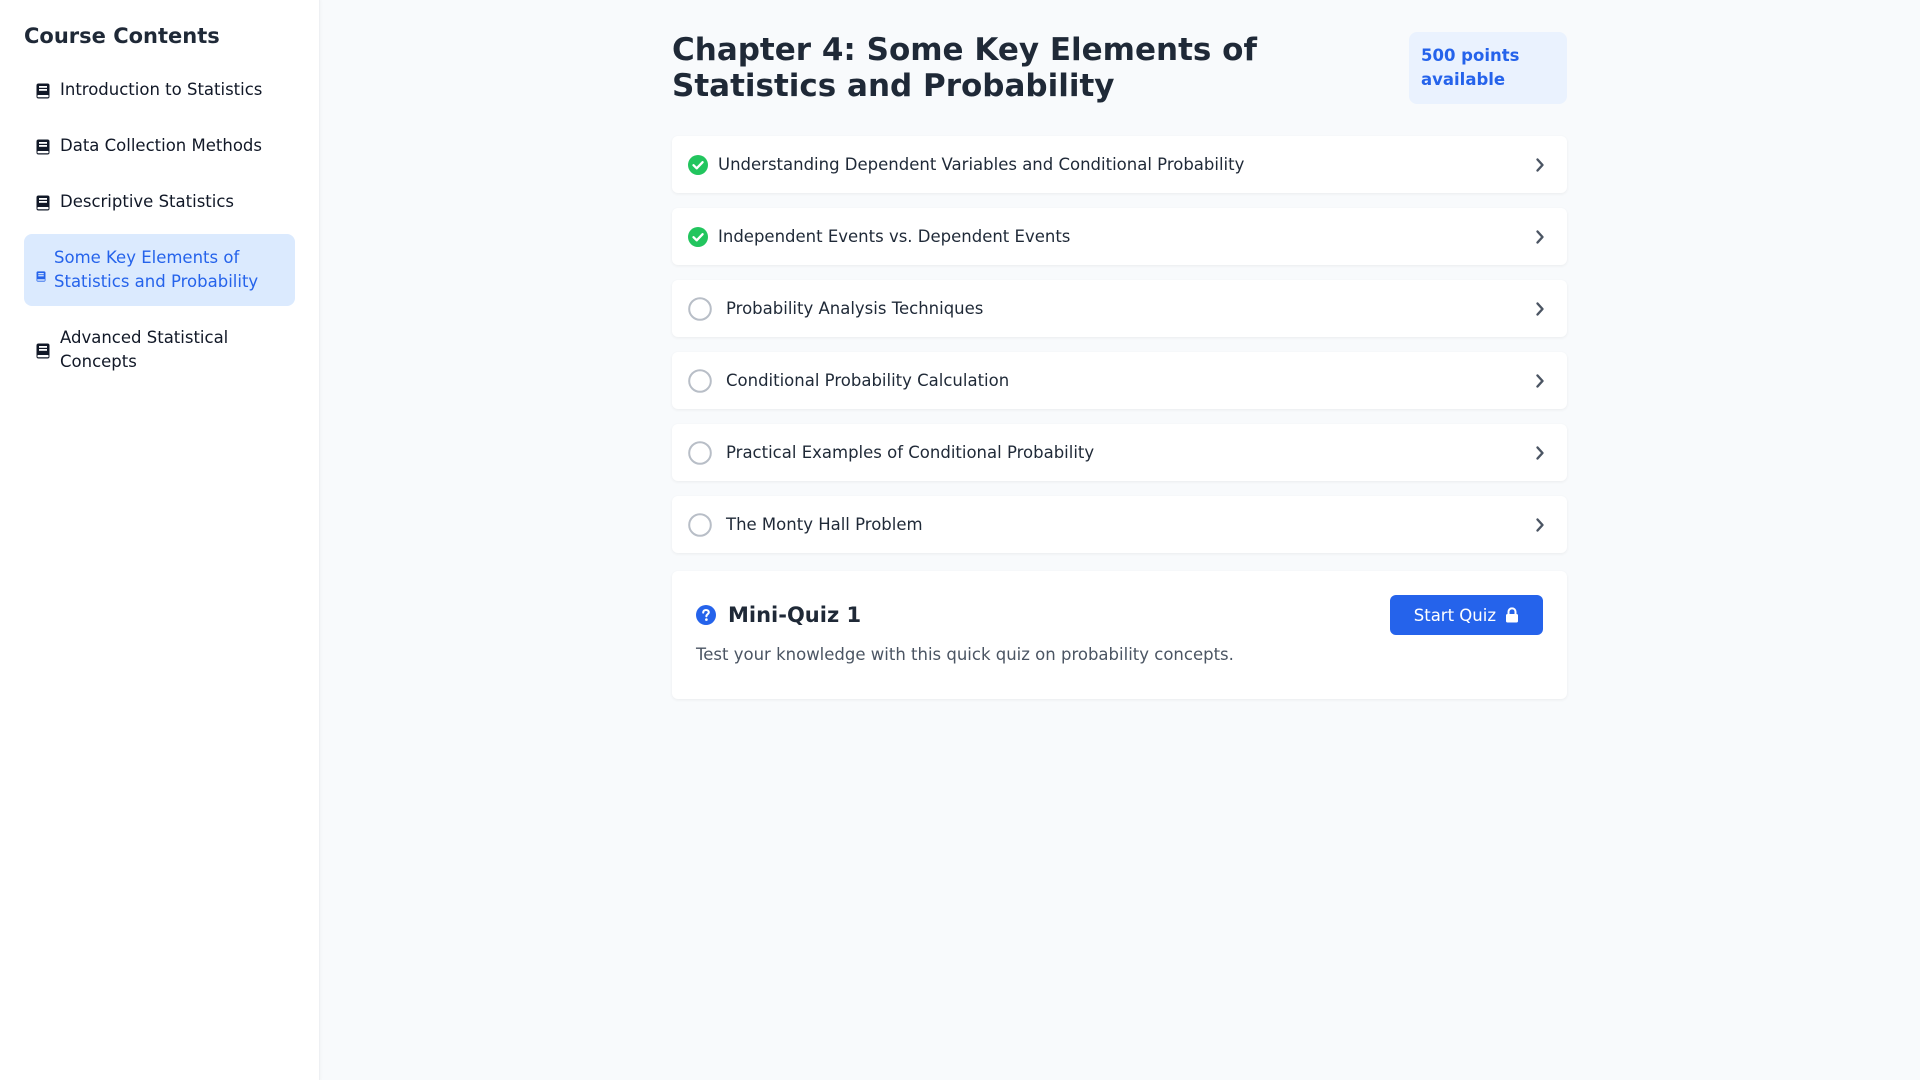  I want to click on sidebar-item-label: Introduction to Statistics, so click(161, 89).